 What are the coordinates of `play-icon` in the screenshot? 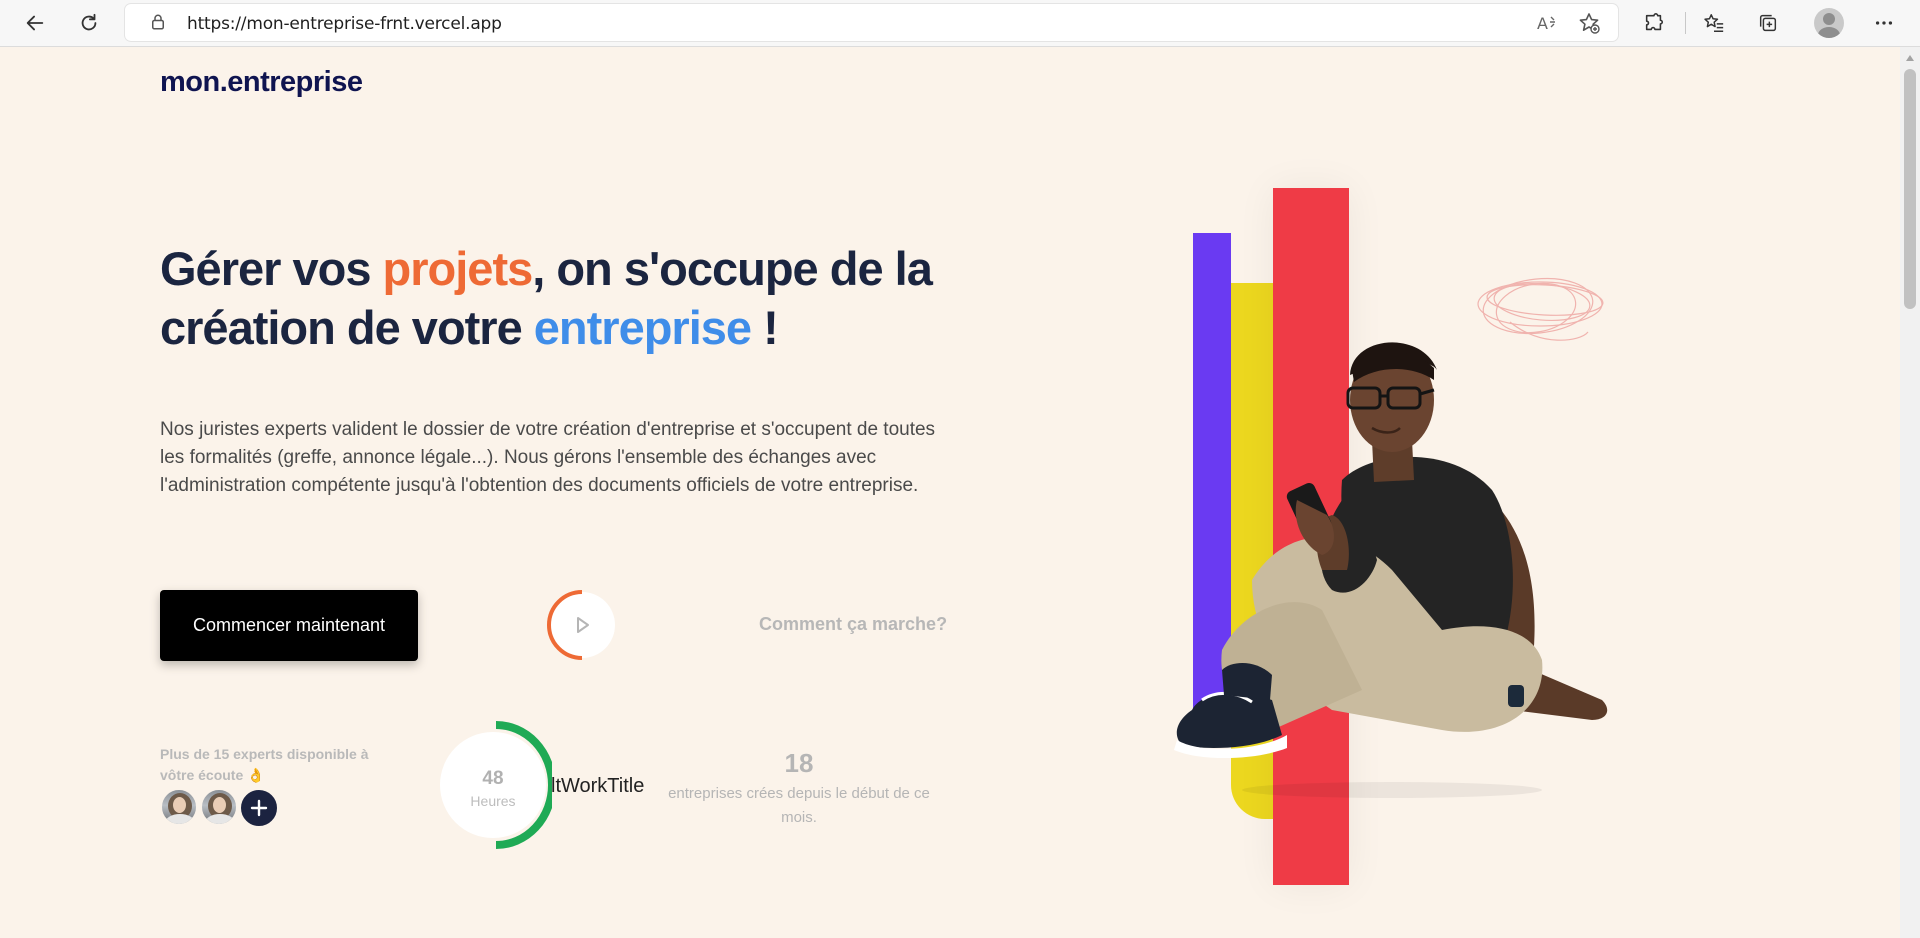 It's located at (581, 625).